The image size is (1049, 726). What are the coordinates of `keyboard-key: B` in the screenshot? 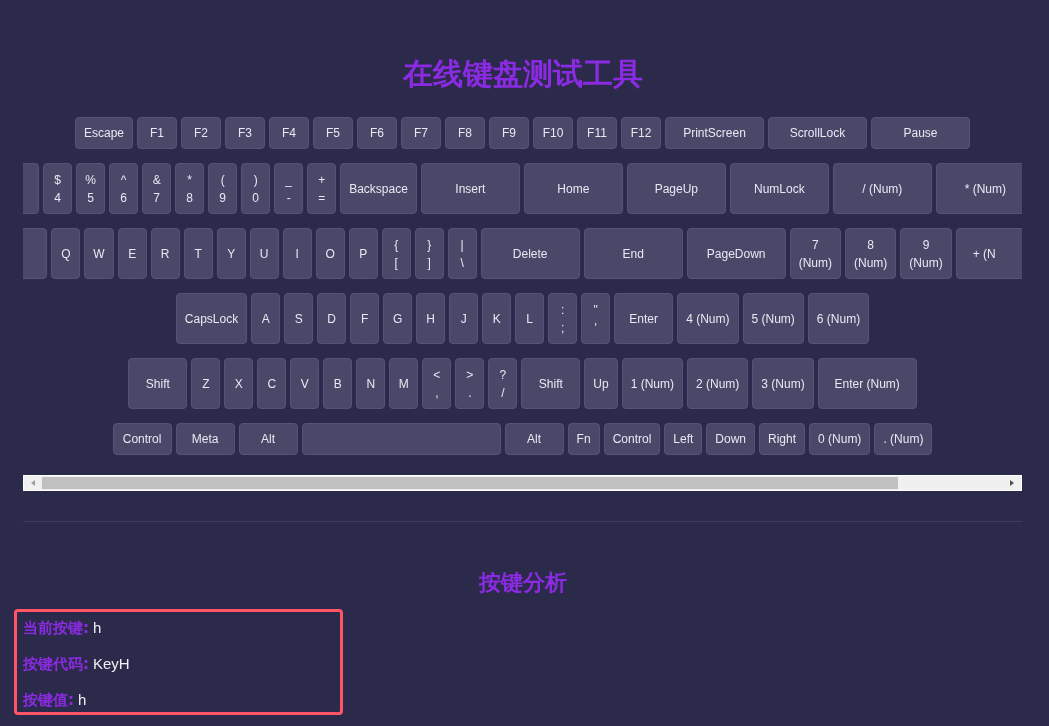 It's located at (338, 383).